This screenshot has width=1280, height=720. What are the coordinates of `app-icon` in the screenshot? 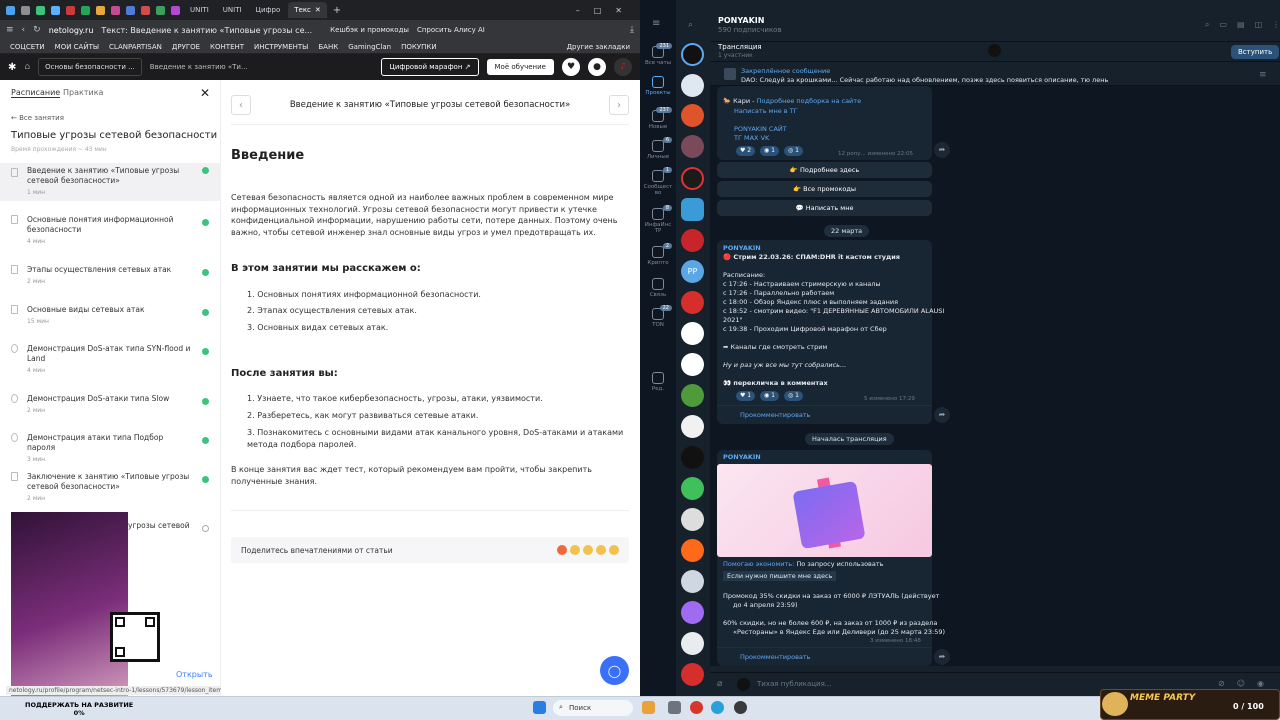 It's located at (674, 707).